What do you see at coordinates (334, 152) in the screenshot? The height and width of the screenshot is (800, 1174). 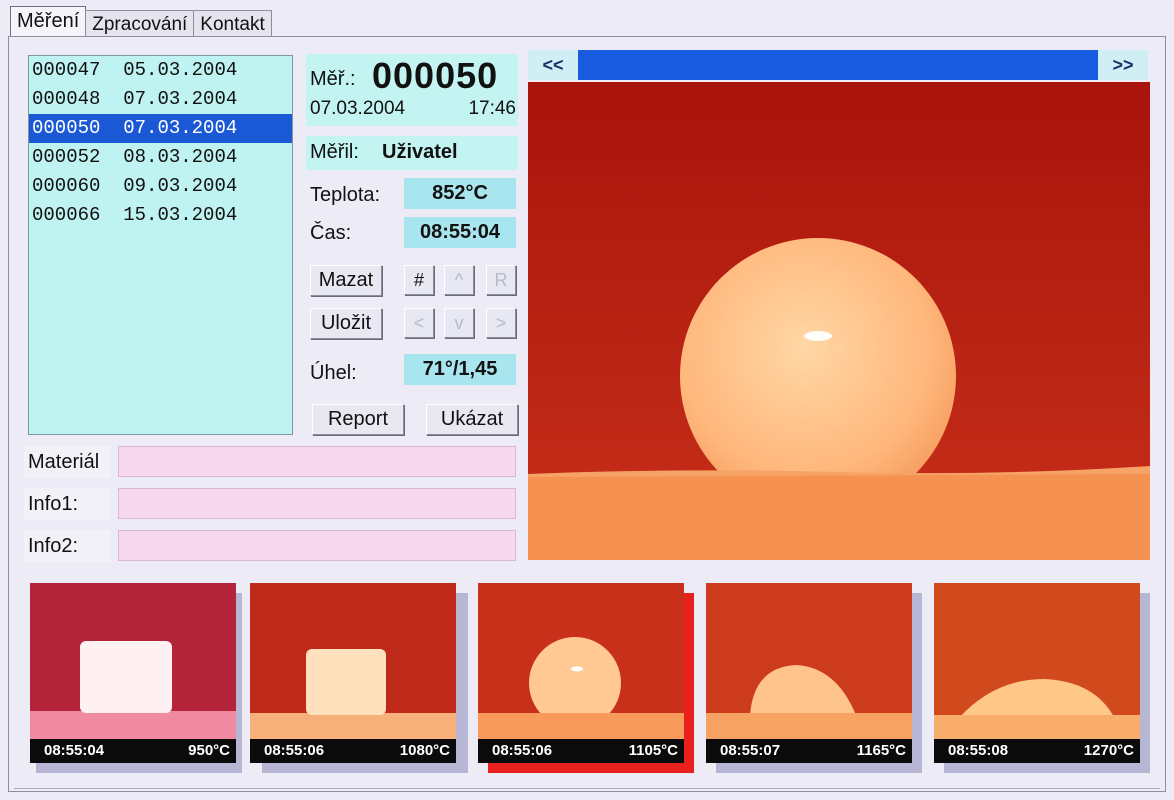 I see `operator-label: Měřil:` at bounding box center [334, 152].